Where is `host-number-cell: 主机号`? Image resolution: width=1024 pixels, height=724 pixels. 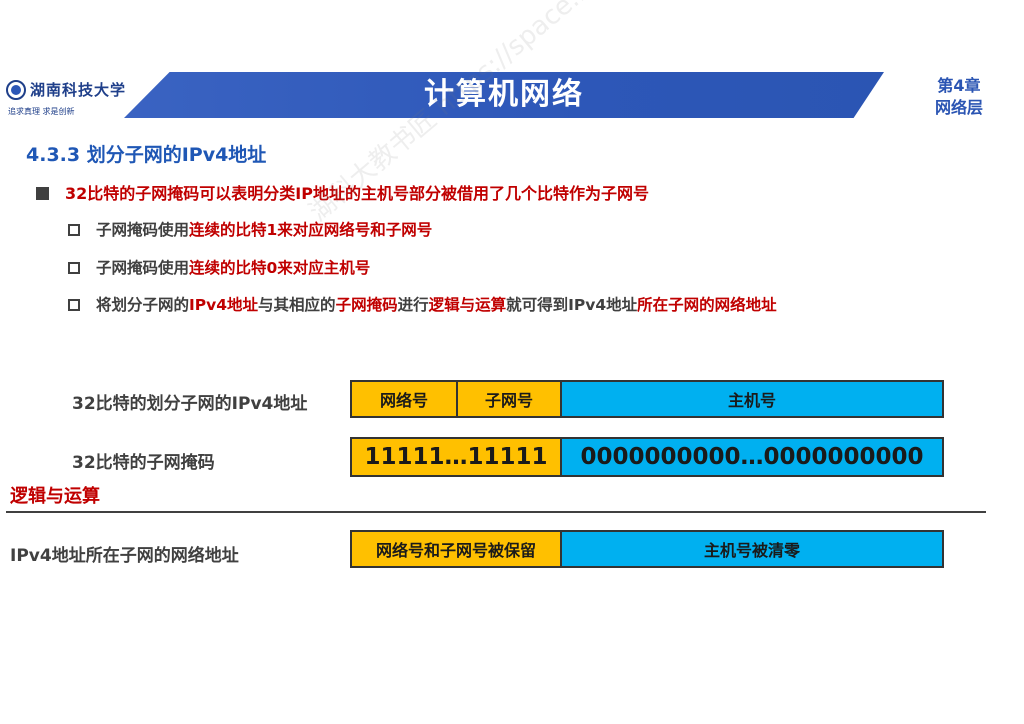
host-number-cell: 主机号 is located at coordinates (752, 399).